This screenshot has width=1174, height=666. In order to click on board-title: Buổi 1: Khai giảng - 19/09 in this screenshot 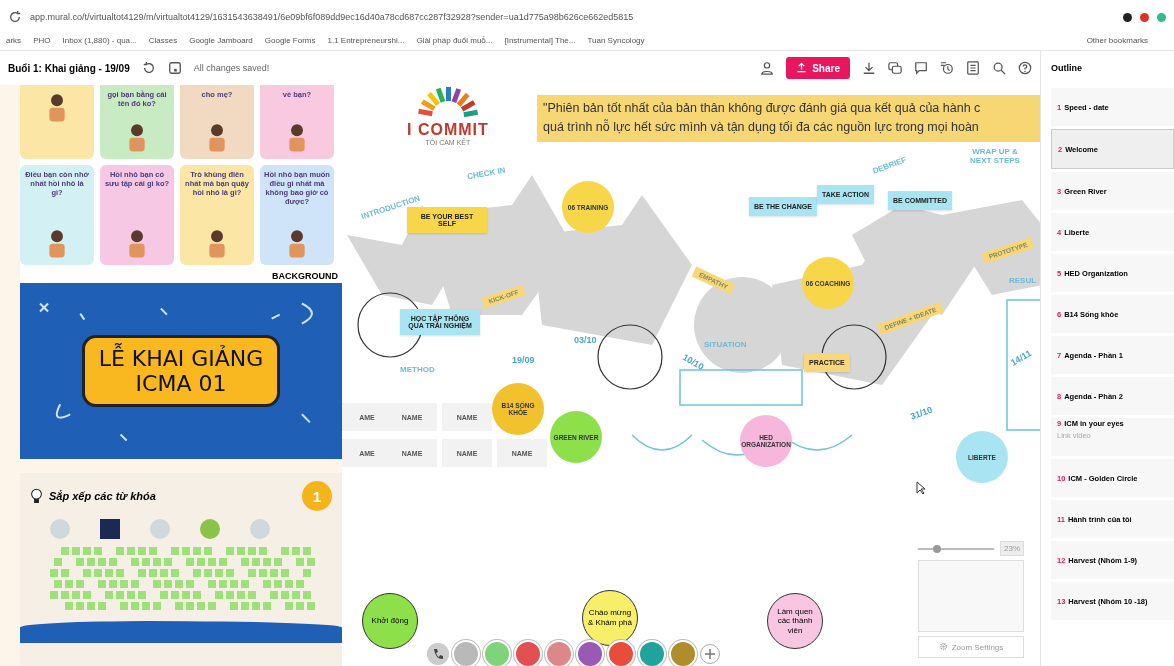, I will do `click(69, 68)`.